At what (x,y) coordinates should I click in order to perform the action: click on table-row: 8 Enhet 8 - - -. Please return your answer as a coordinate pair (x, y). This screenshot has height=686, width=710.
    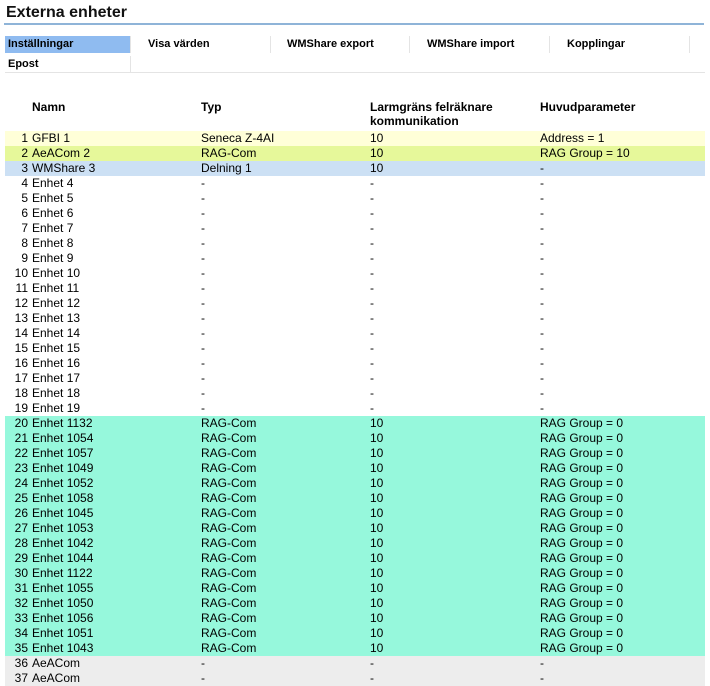
    Looking at the image, I should click on (355, 243).